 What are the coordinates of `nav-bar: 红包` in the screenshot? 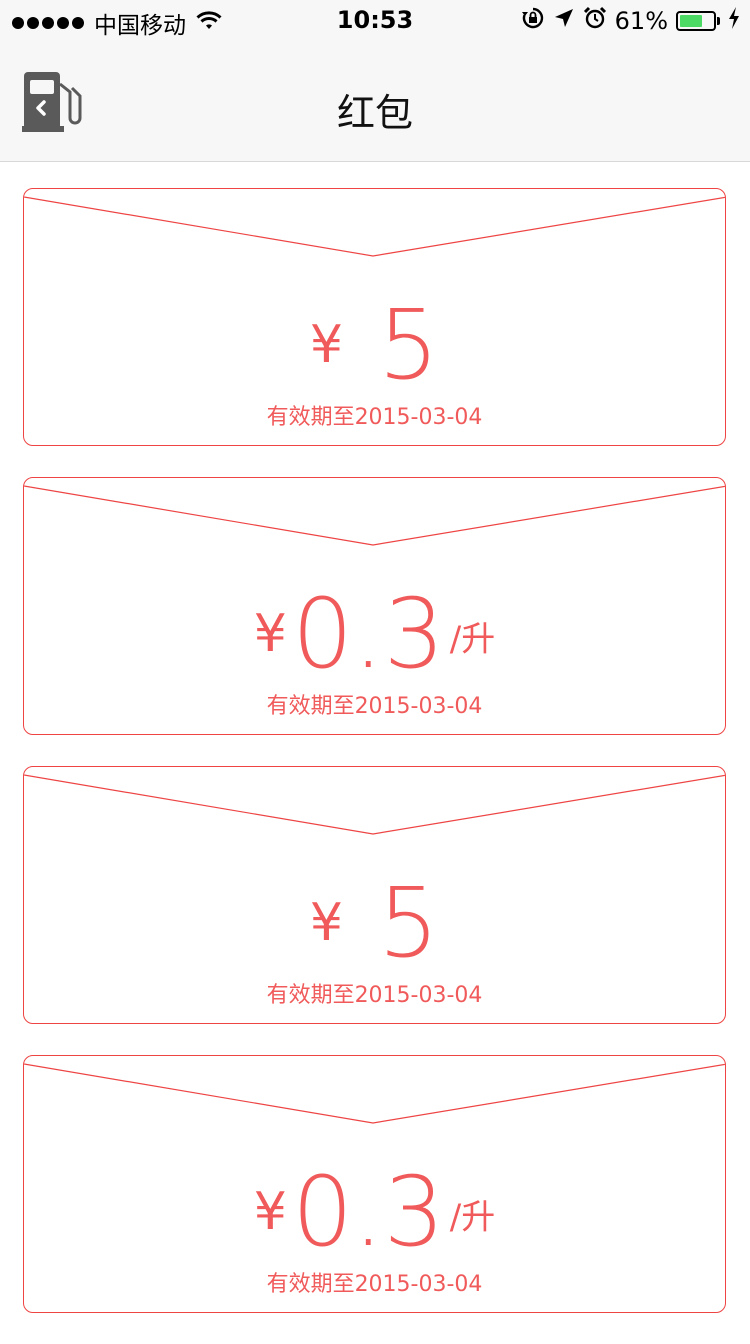 It's located at (375, 101).